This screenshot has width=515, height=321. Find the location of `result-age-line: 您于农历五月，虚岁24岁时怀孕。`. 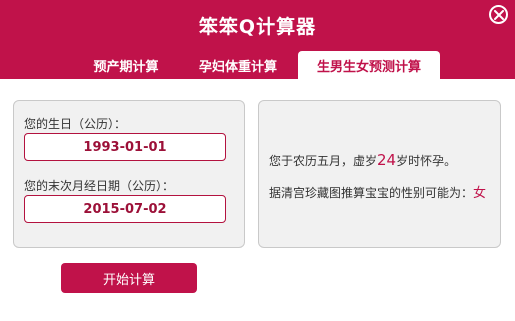

result-age-line: 您于农历五月，虚岁24岁时怀孕。 is located at coordinates (362, 160).